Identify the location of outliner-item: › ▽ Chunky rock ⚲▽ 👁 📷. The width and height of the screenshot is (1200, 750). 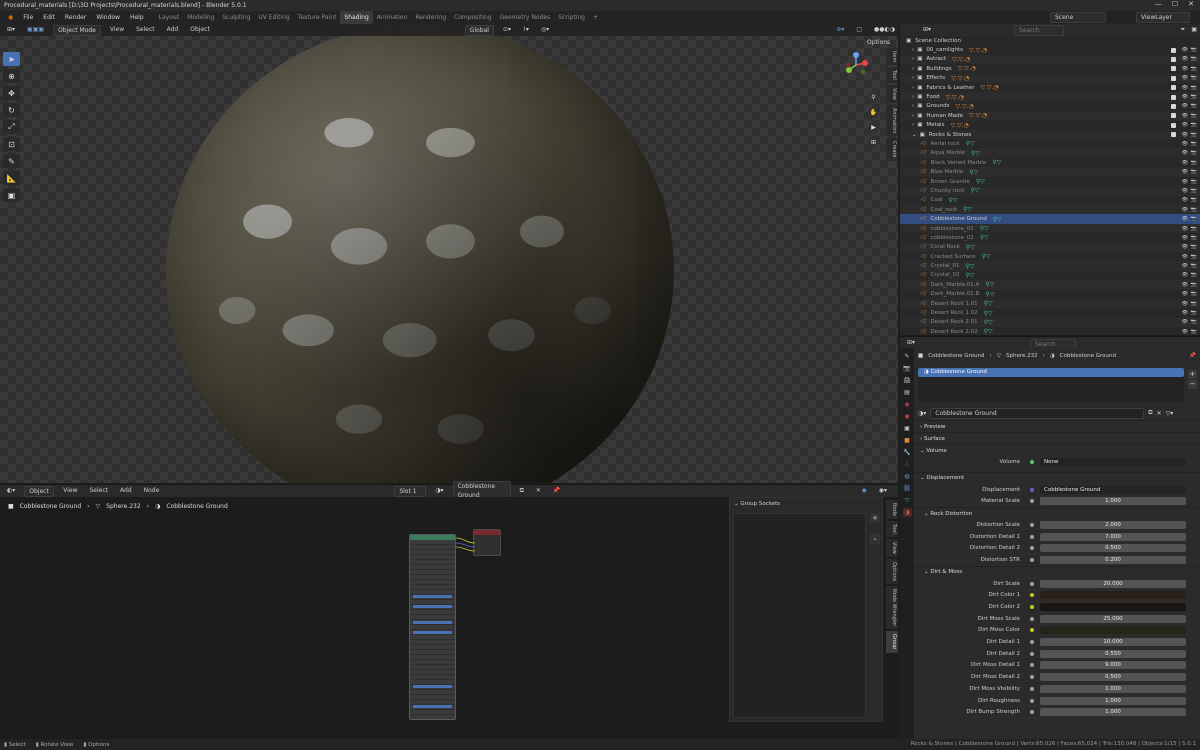
(1050, 191).